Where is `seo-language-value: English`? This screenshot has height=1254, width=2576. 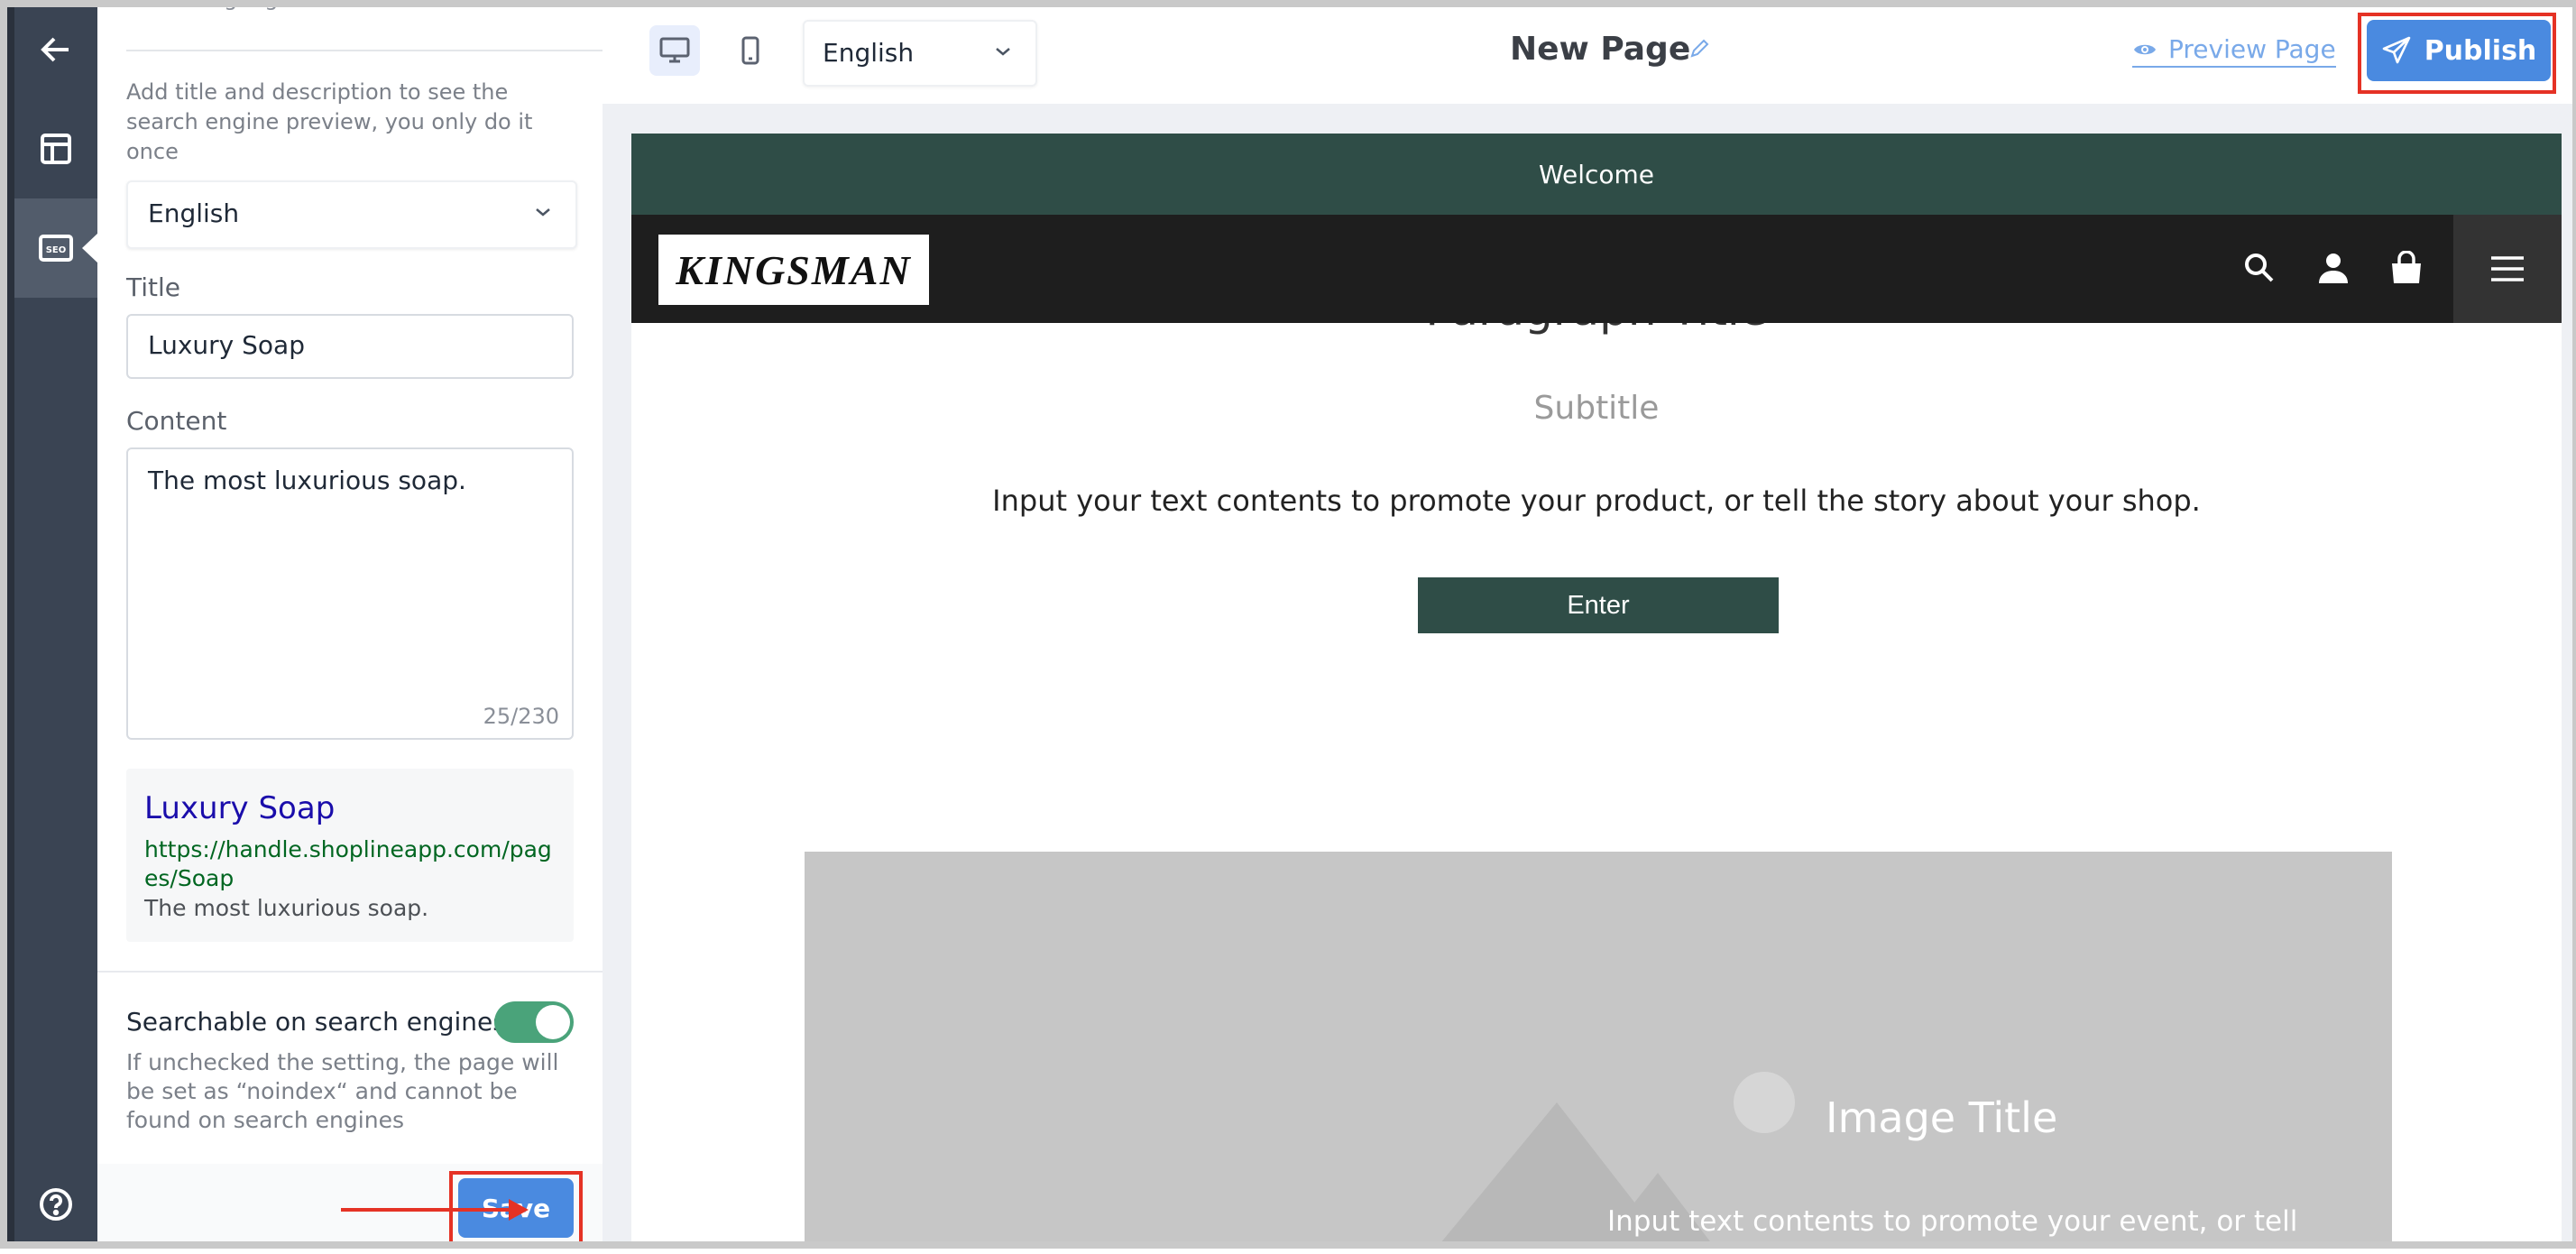
seo-language-value: English is located at coordinates (194, 213).